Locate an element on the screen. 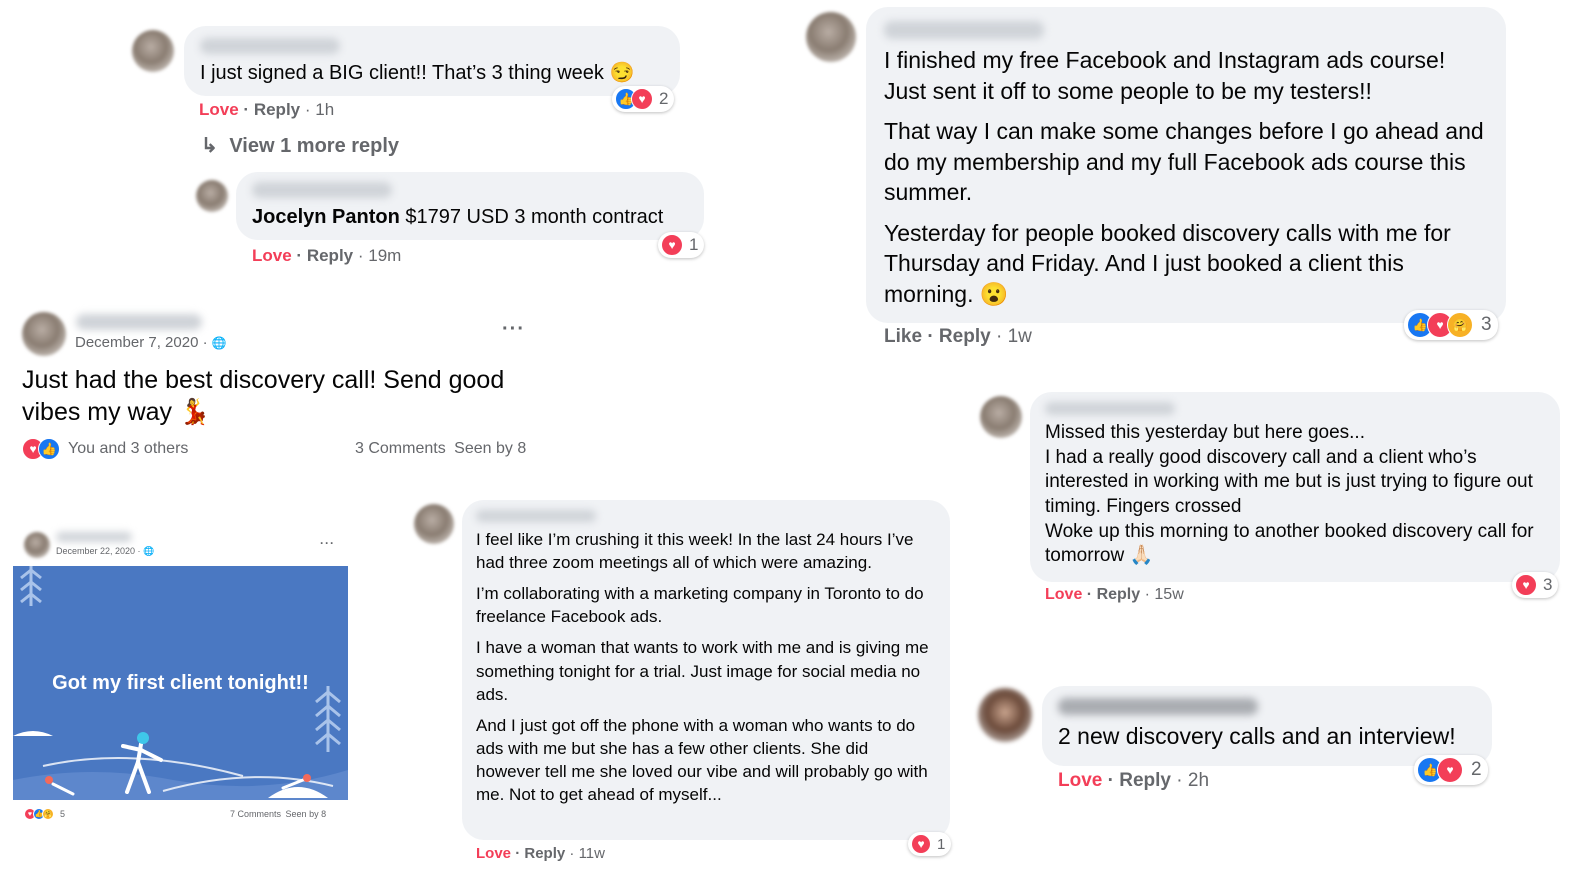 Image resolution: width=1590 pixels, height=879 pixels. comment-actions: Love · Reply · 15w is located at coordinates (1114, 594).